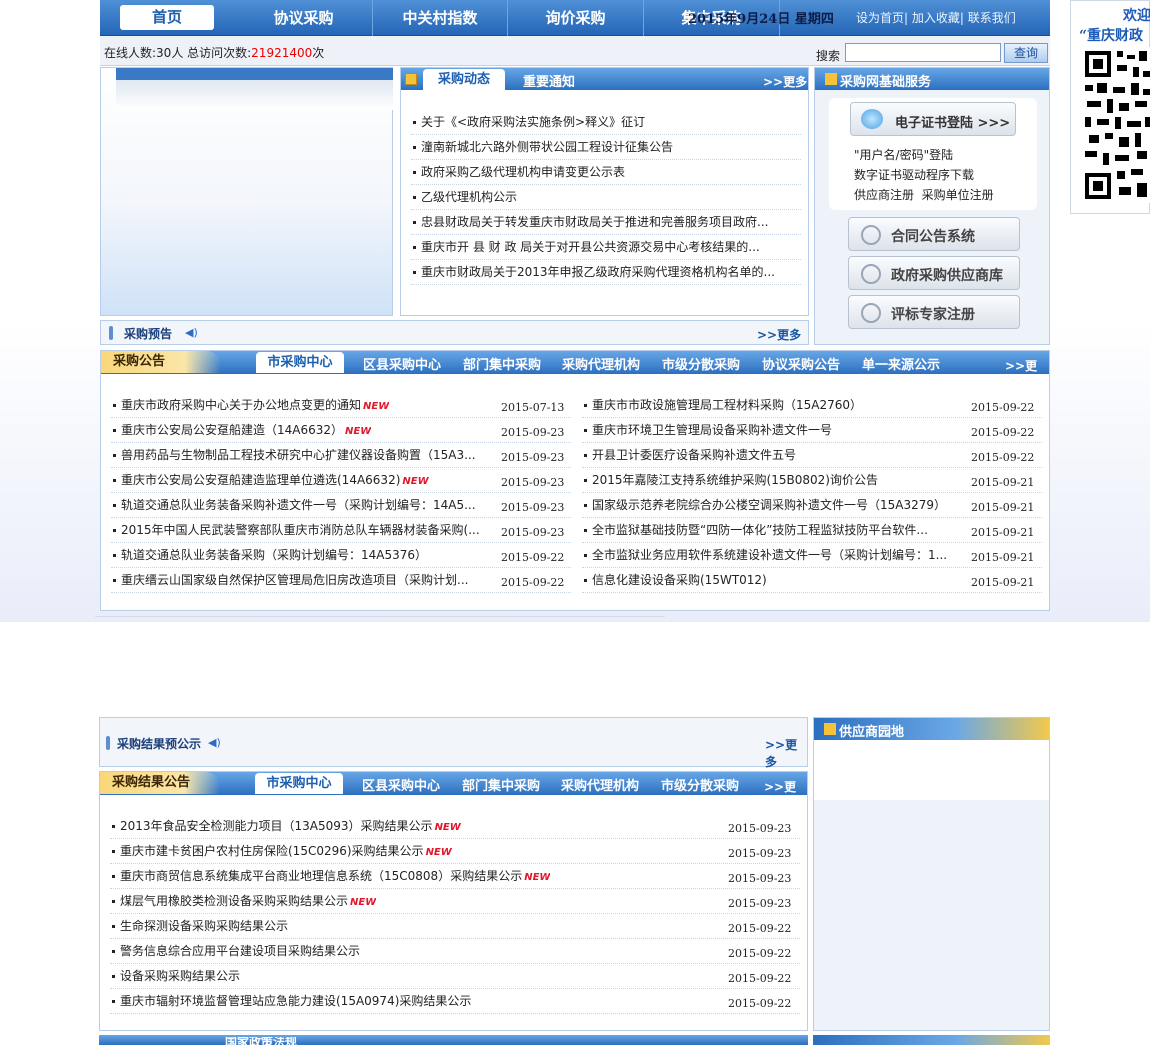 Image resolution: width=1150 pixels, height=1045 pixels. What do you see at coordinates (576, 18) in the screenshot?
I see `nav-inquiry-purchase: 询价采购` at bounding box center [576, 18].